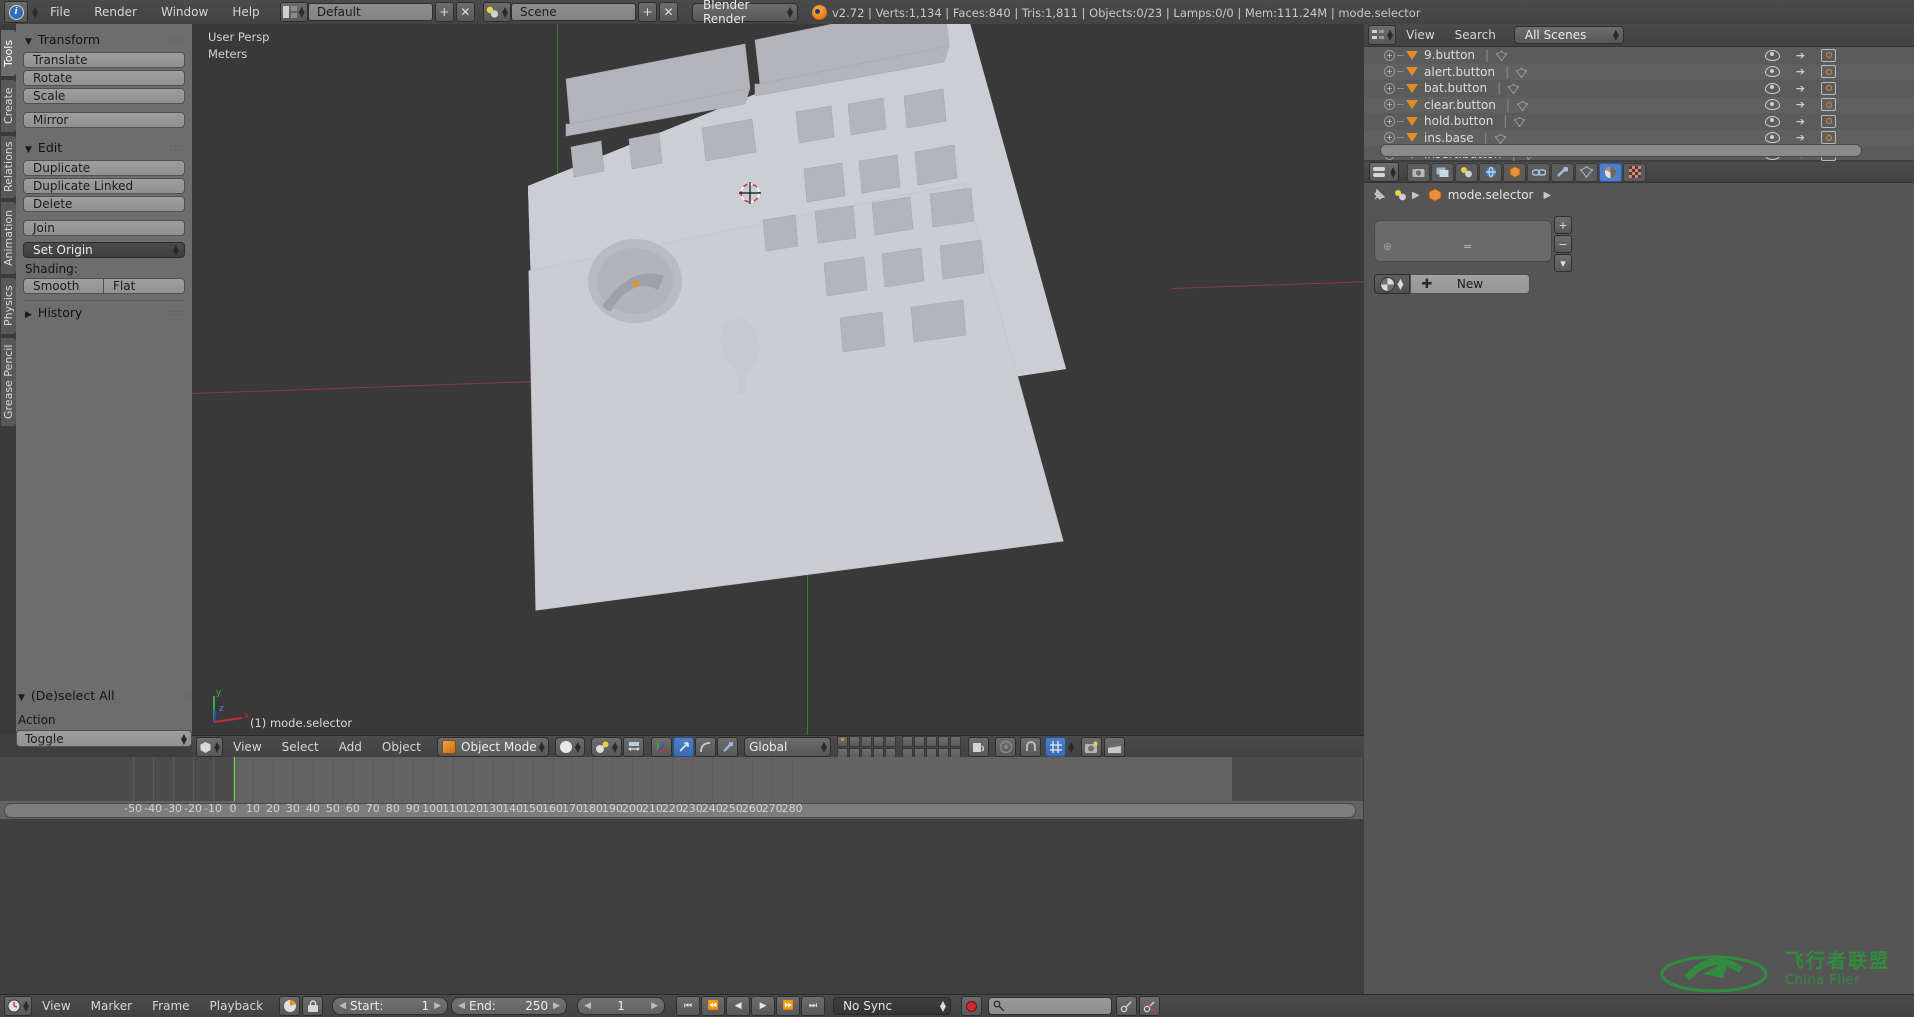 The width and height of the screenshot is (1914, 1017). Describe the element at coordinates (763, 1006) in the screenshot. I see `play-button: ▶` at that location.